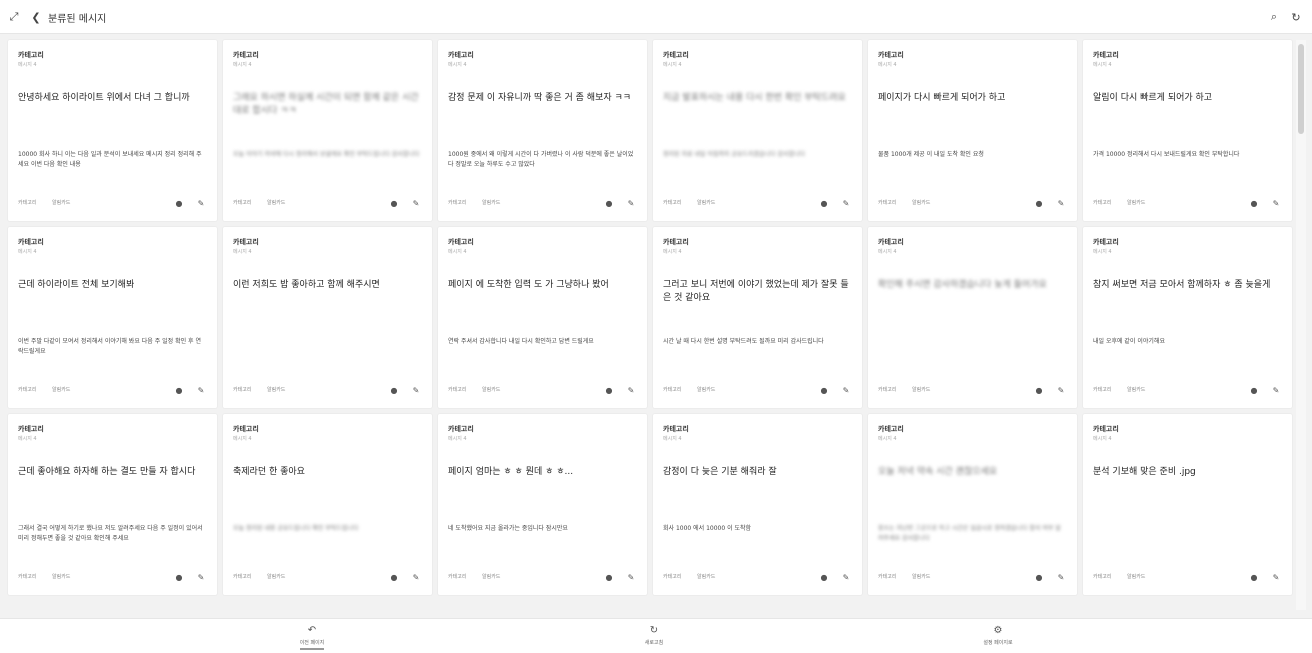 The width and height of the screenshot is (1312, 653). I want to click on page-title: 분류된 메시지, so click(77, 19).